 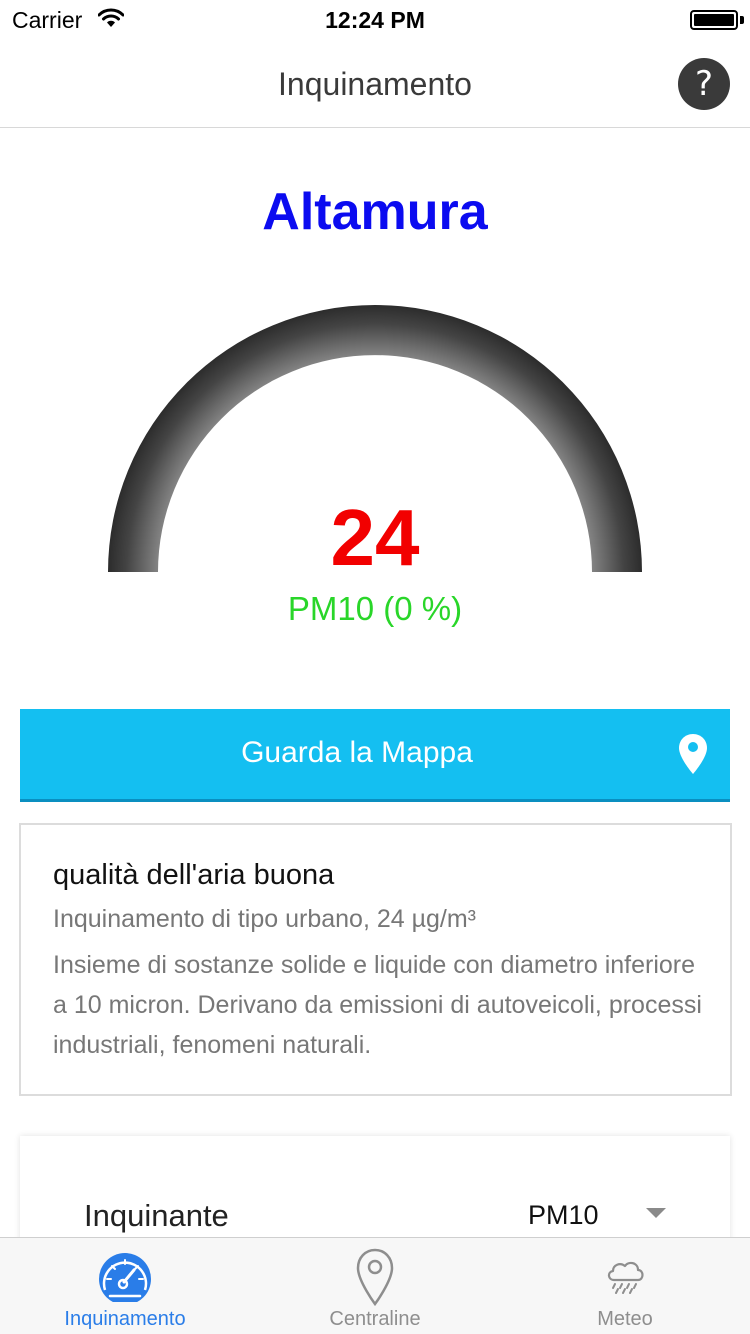 What do you see at coordinates (375, 1277) in the screenshot?
I see `location-pin-icon` at bounding box center [375, 1277].